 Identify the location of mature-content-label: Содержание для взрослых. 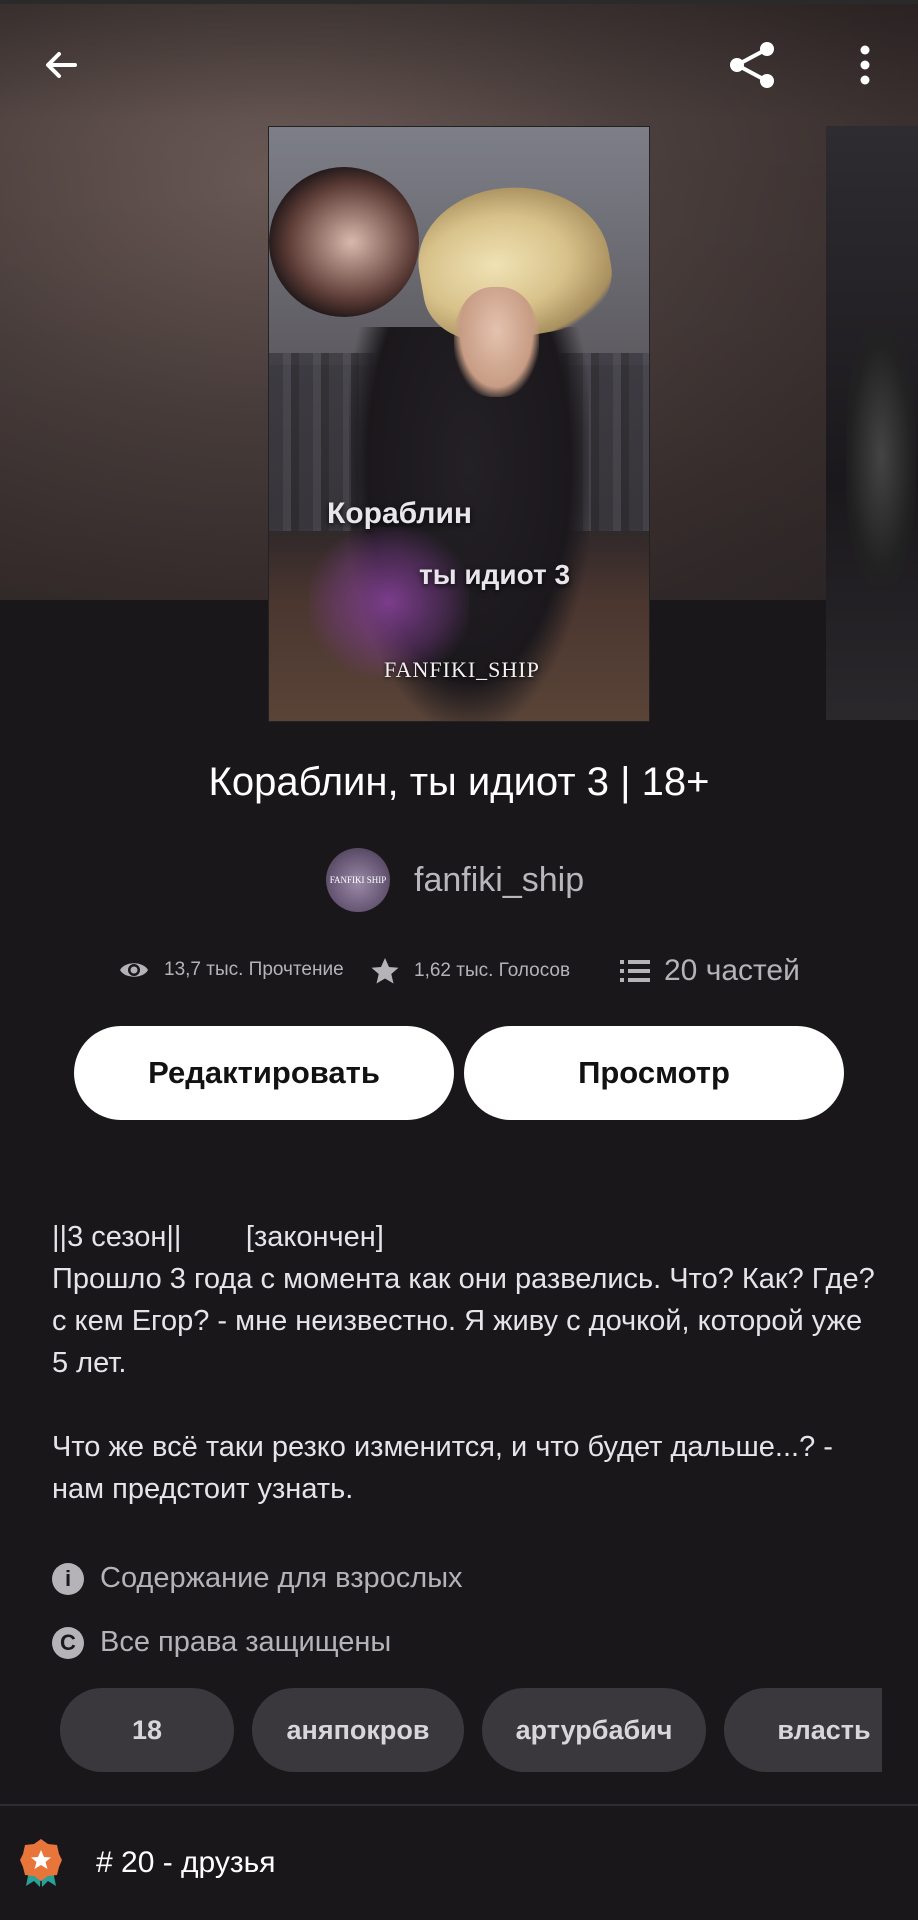
(281, 1578).